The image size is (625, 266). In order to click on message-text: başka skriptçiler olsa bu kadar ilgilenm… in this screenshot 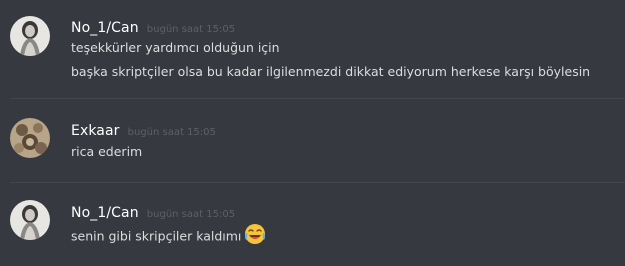, I will do `click(331, 71)`.